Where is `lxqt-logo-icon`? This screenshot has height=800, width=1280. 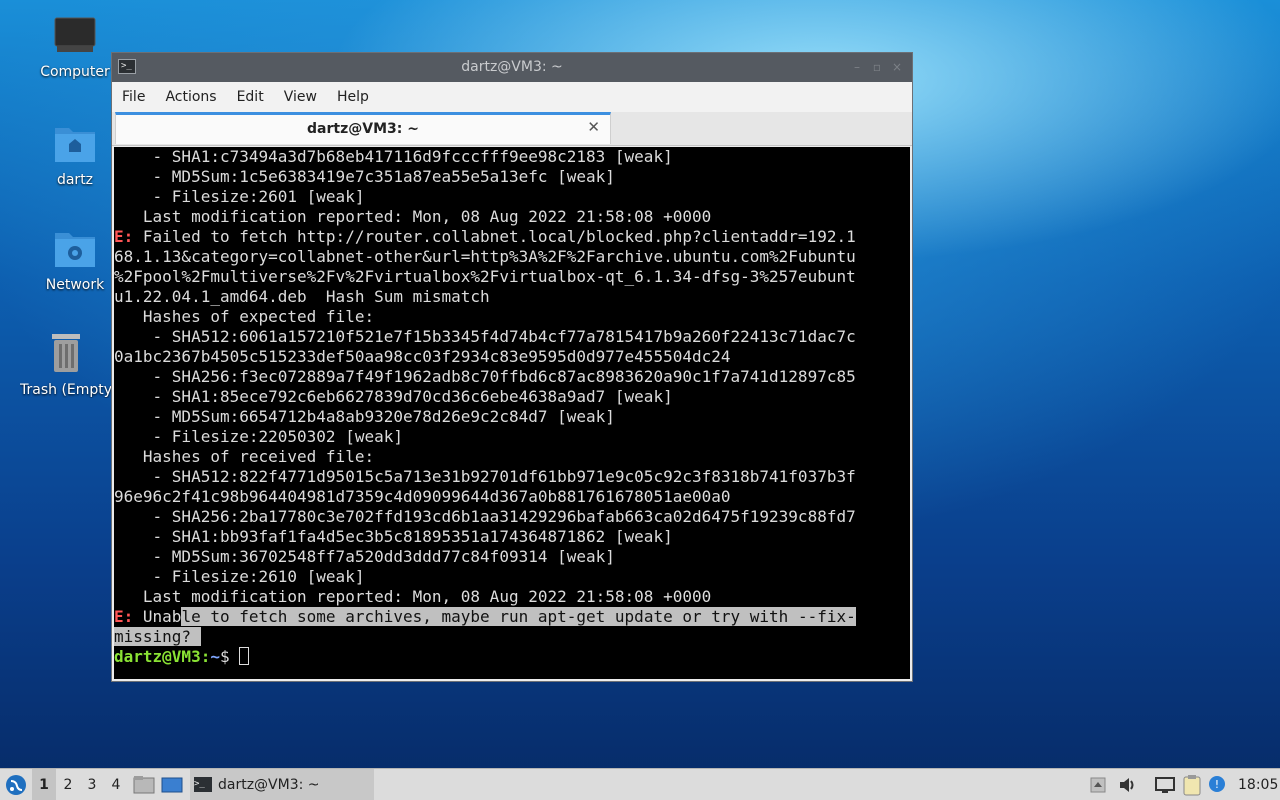
lxqt-logo-icon is located at coordinates (16, 784).